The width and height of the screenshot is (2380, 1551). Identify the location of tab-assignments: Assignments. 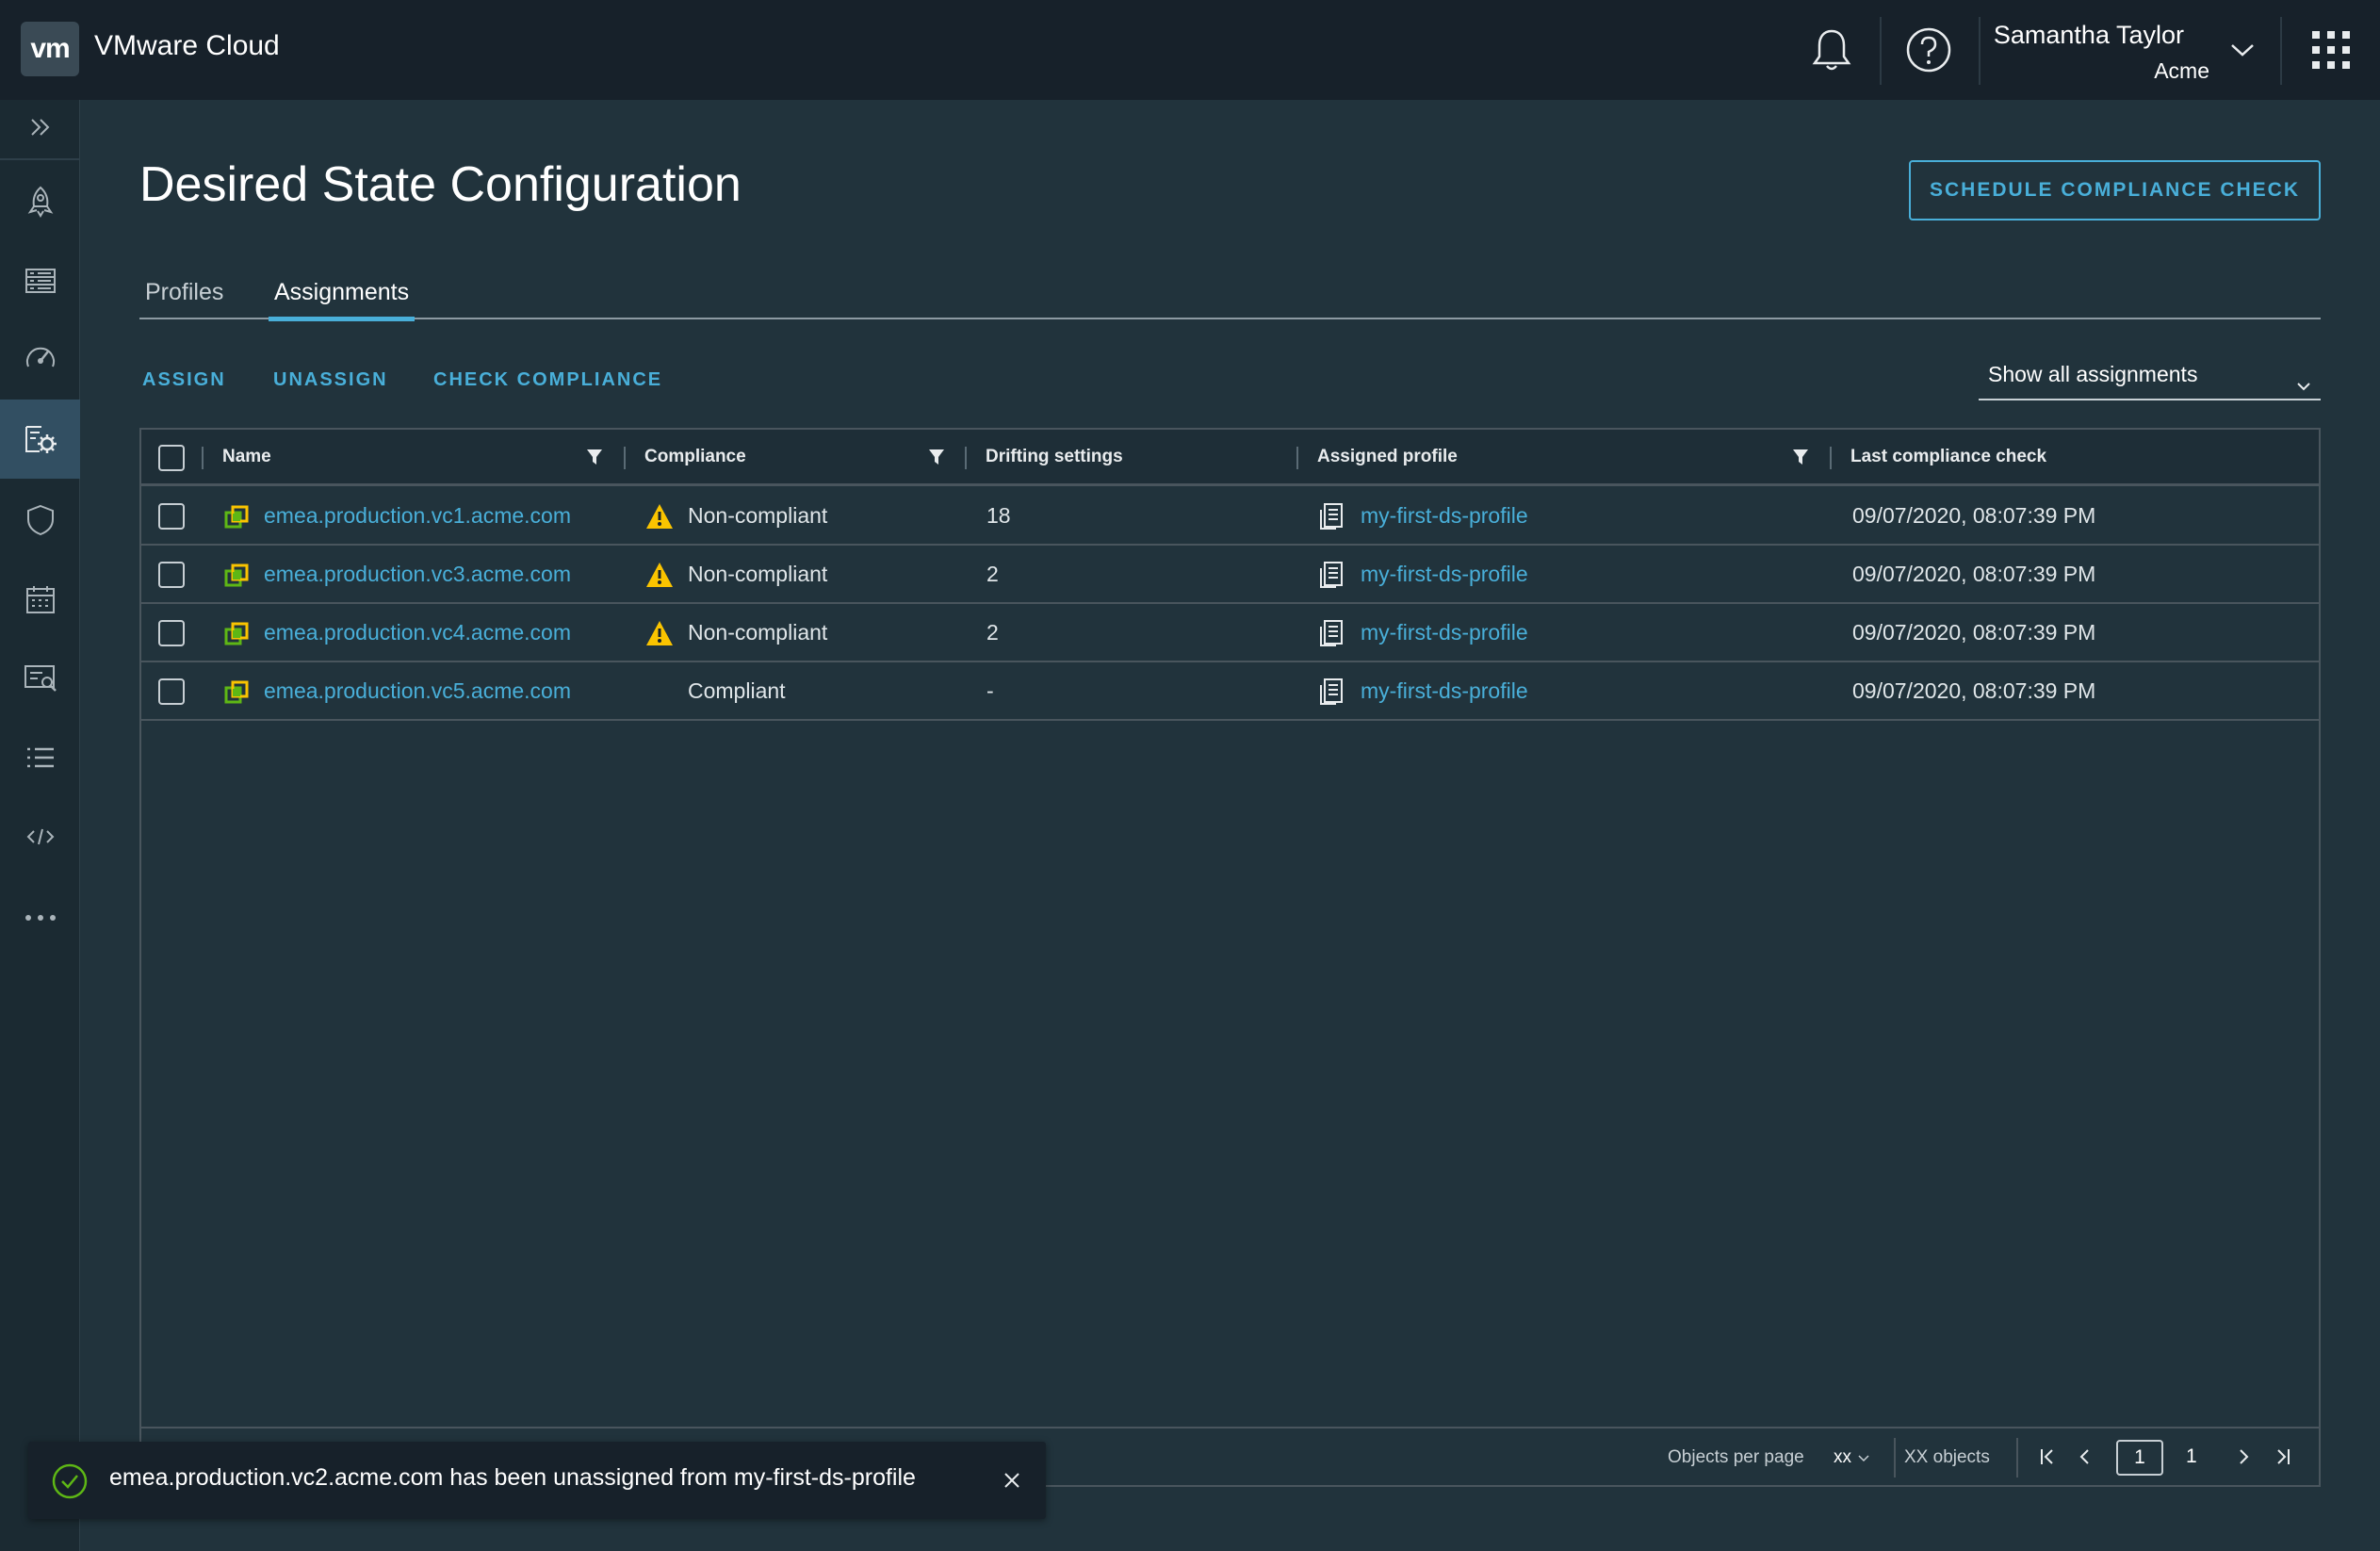
(342, 300).